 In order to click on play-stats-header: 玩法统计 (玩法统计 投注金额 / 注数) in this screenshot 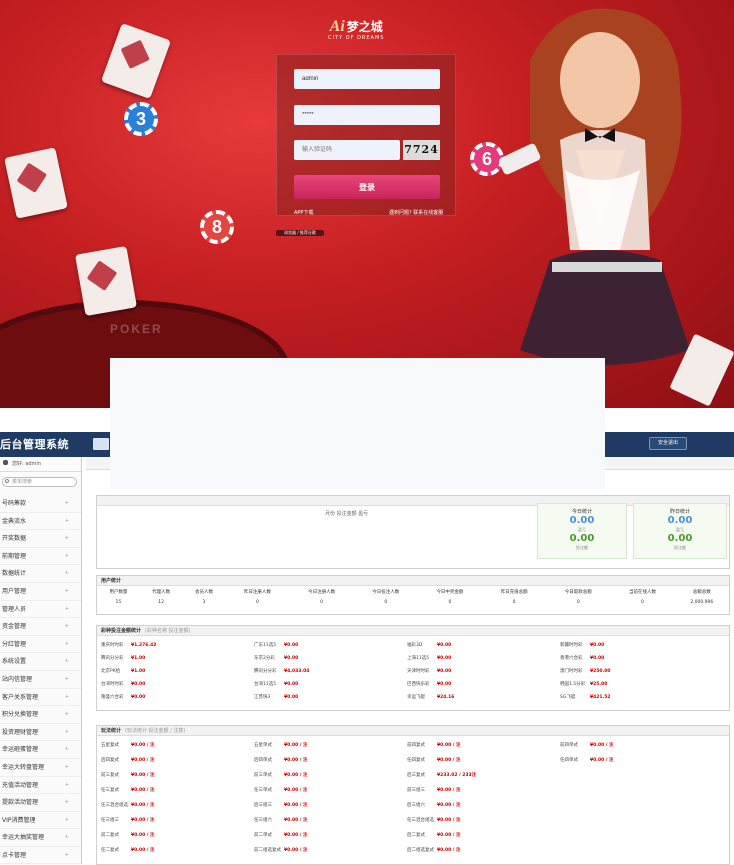, I will do `click(413, 731)`.